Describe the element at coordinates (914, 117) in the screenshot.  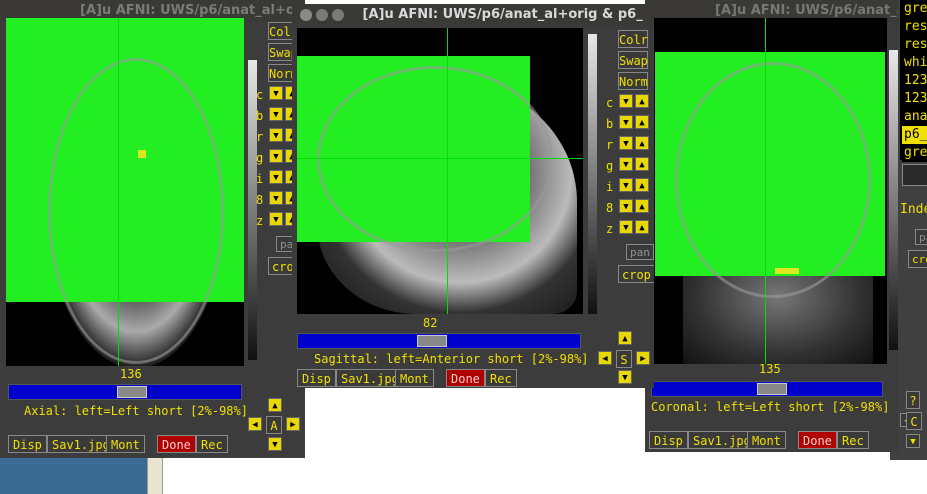
I see `controller-list-item: ana` at that location.